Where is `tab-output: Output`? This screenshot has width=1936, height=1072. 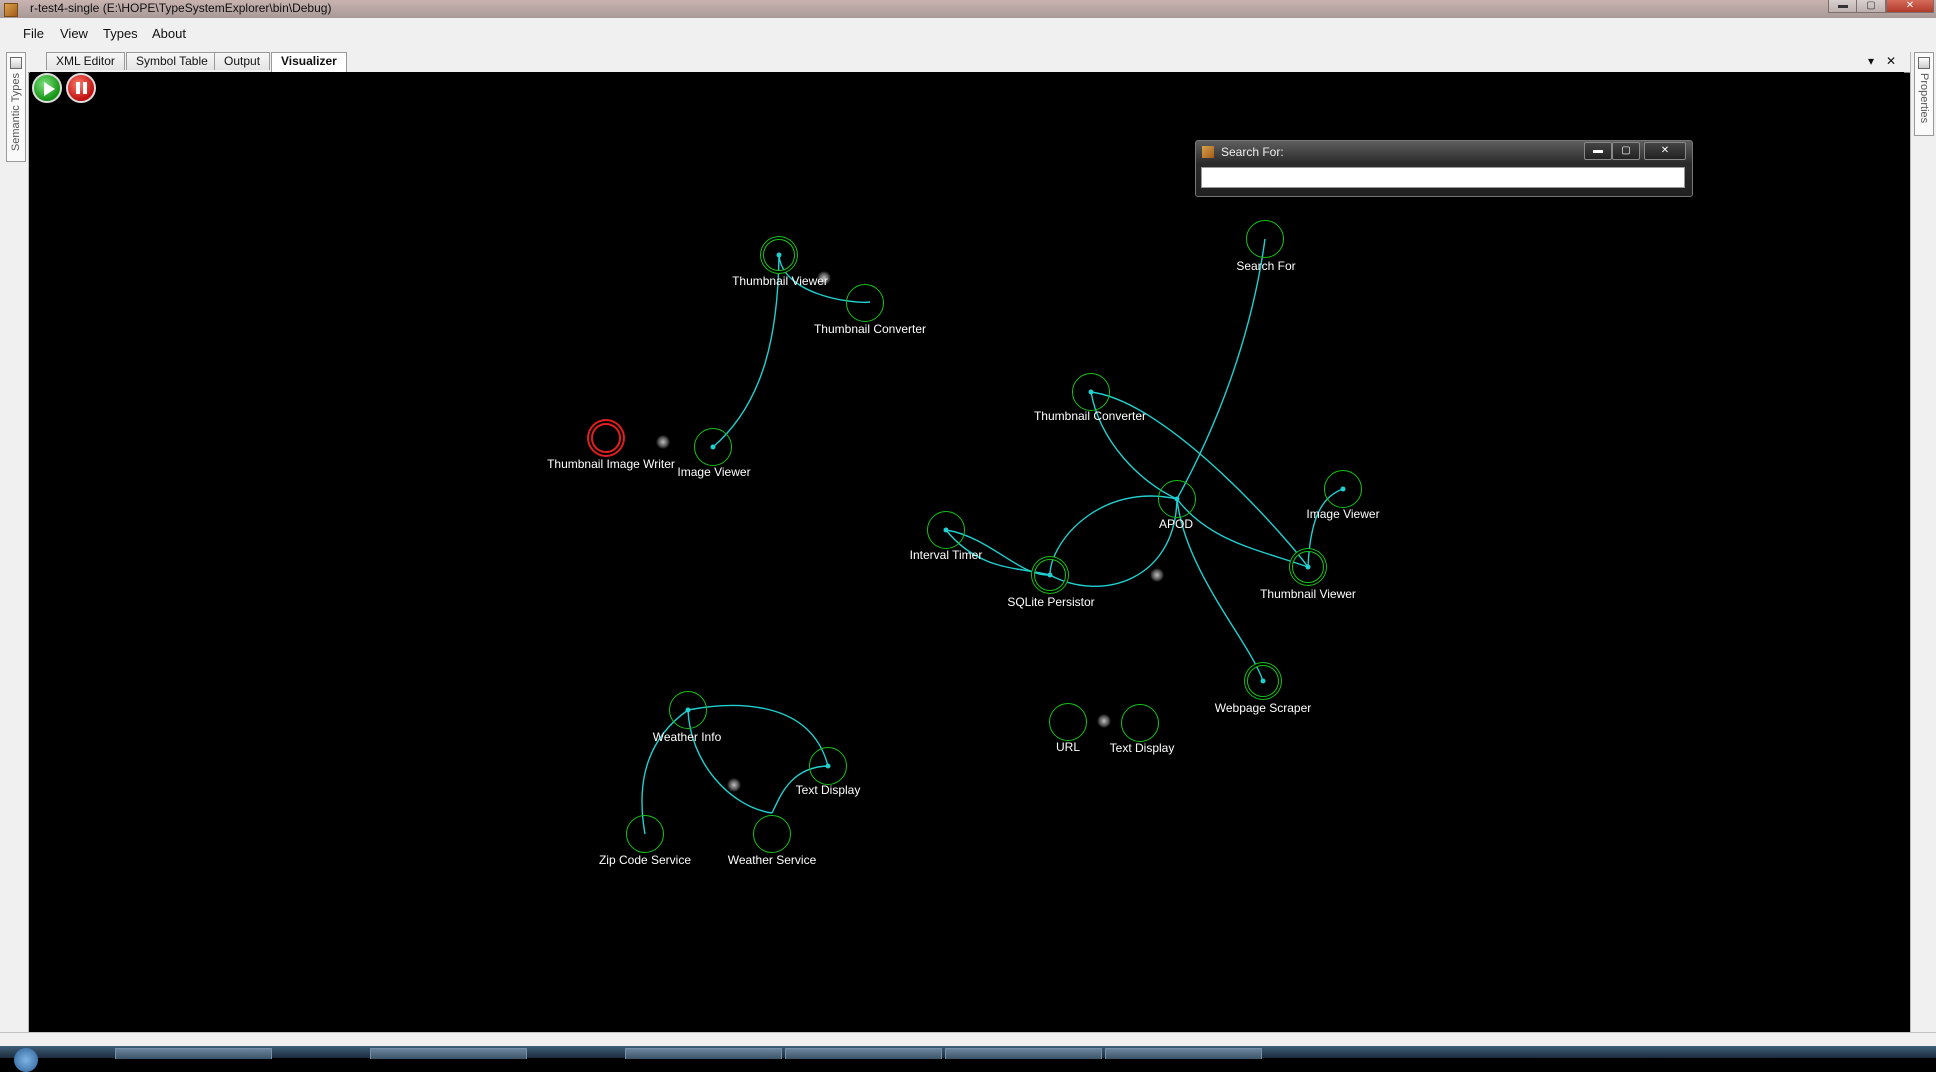
tab-output: Output is located at coordinates (242, 61).